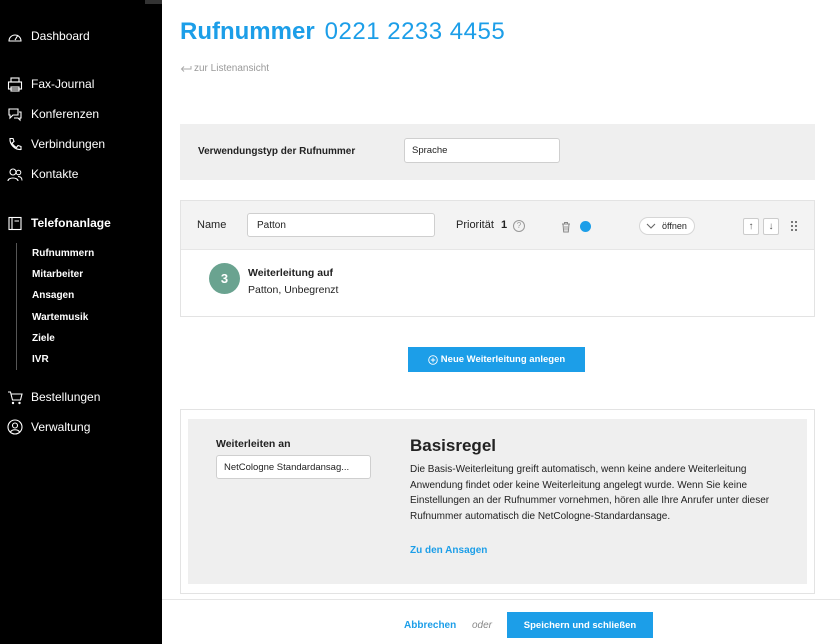 The image size is (840, 644). Describe the element at coordinates (66, 397) in the screenshot. I see `sidebar-item-label: Bestellungen` at that location.